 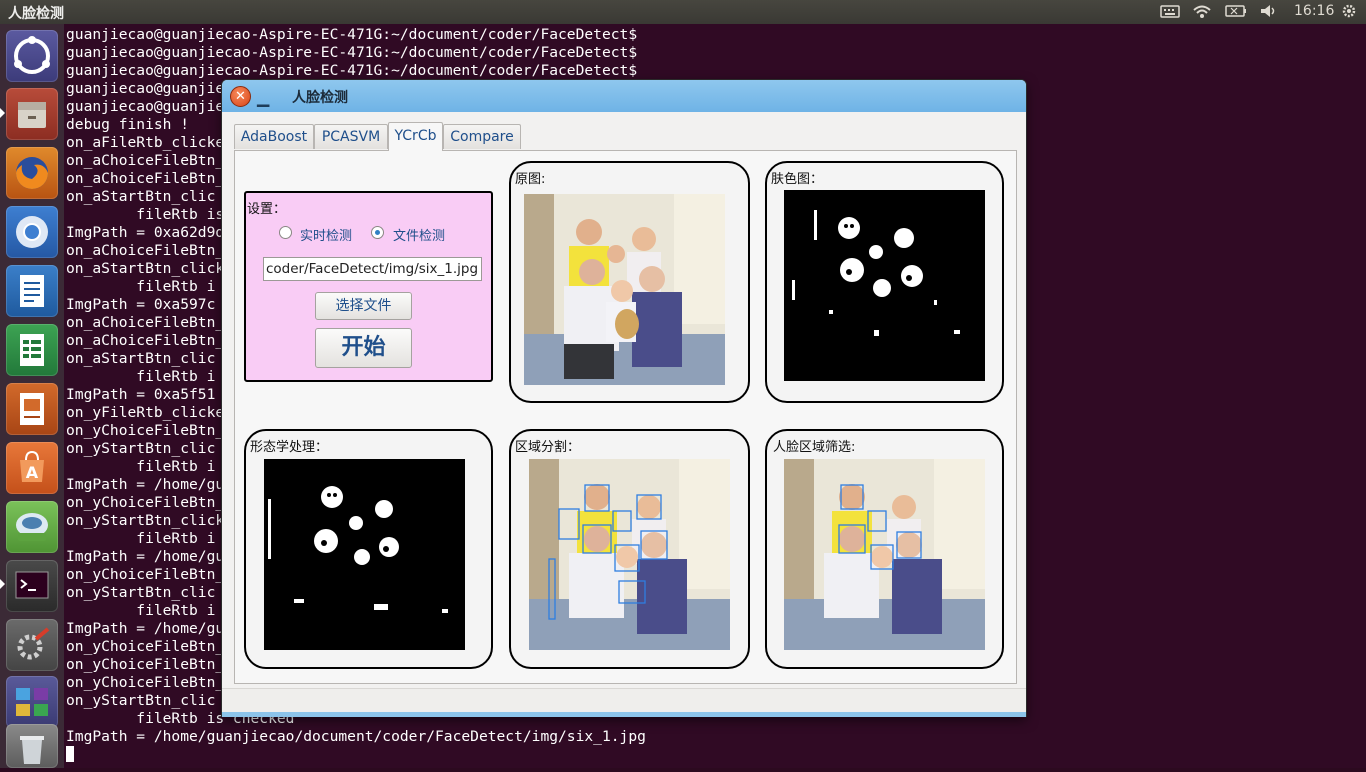 I want to click on region-segmentation-panel: 区域分割：, so click(x=629, y=549).